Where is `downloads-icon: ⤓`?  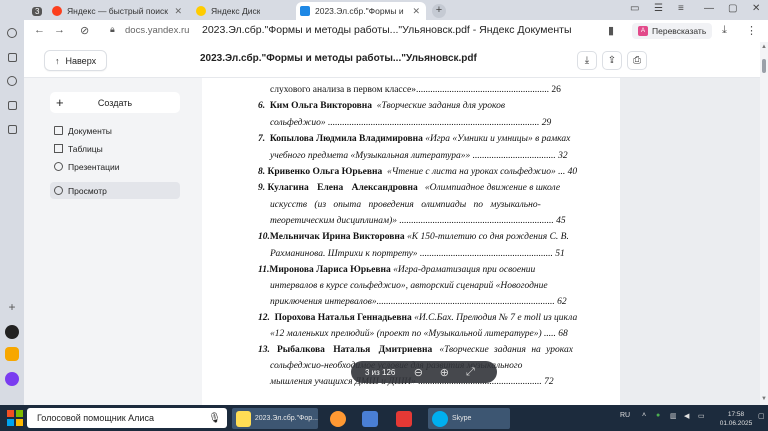
downloads-icon: ⤓ is located at coordinates (724, 30).